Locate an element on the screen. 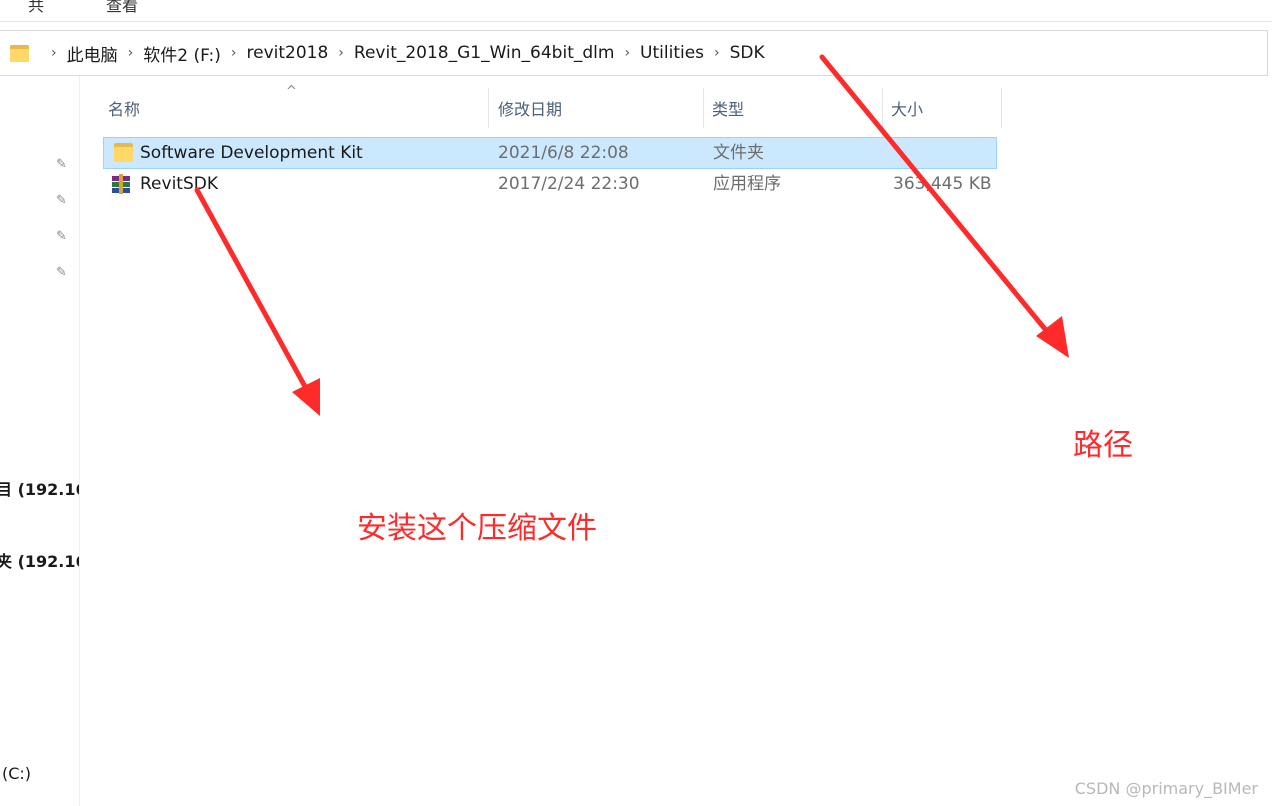 The height and width of the screenshot is (806, 1272). annotation-path-label: 路径 is located at coordinates (1103, 445).